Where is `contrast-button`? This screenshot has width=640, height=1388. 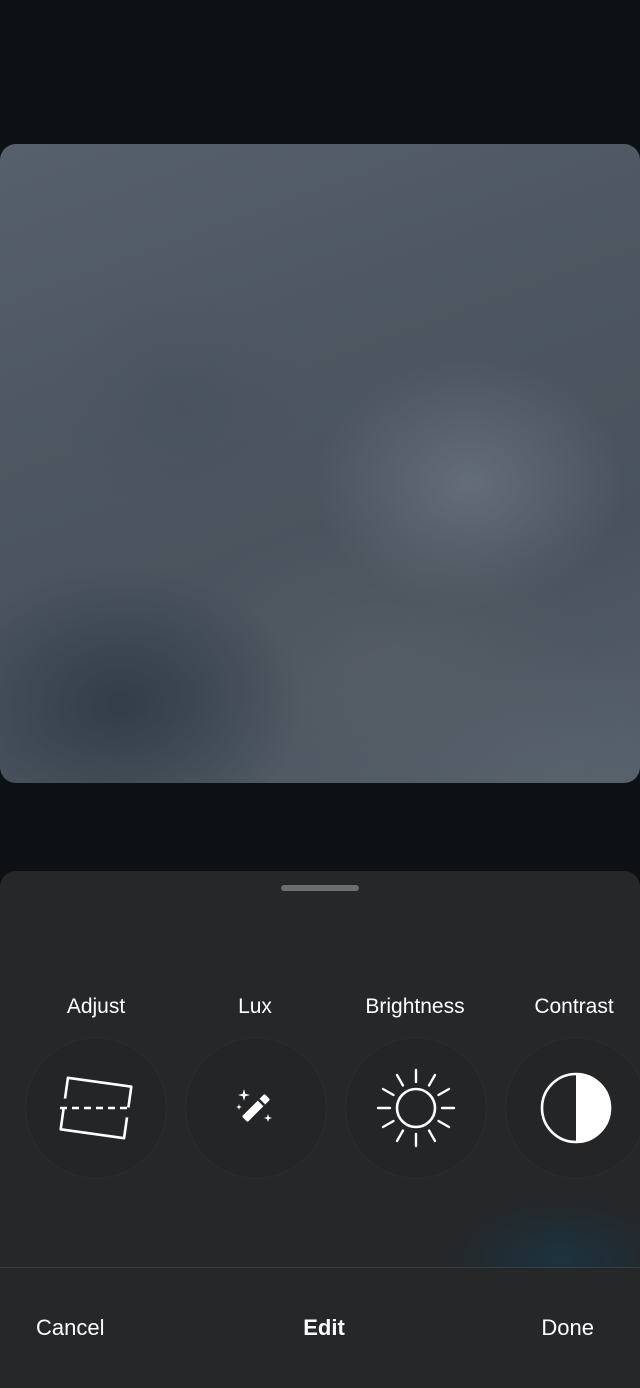 contrast-button is located at coordinates (572, 1108).